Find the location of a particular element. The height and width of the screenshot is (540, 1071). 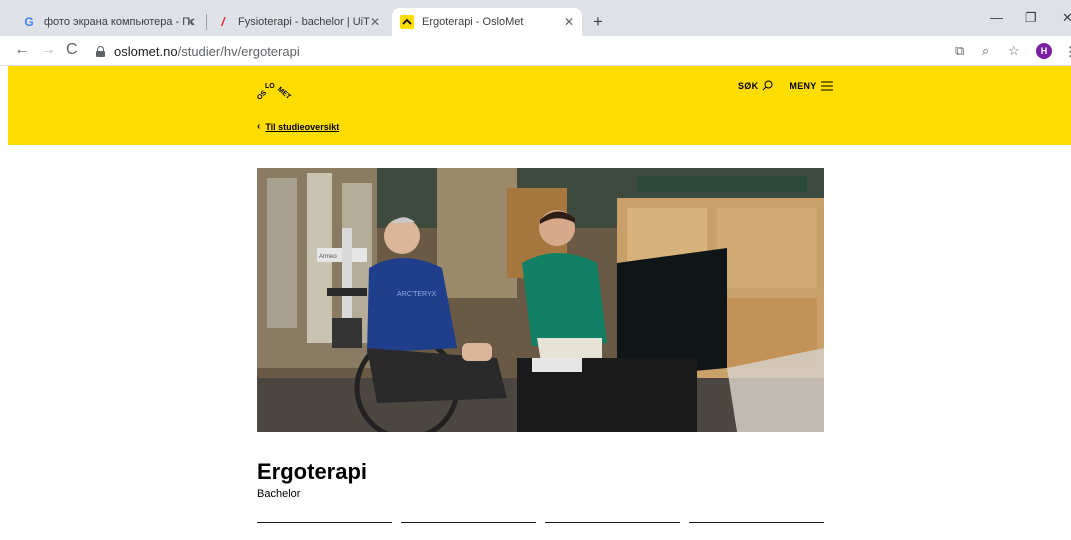

tab-oslomet: Ergoterapi - OsloMet ✕ is located at coordinates (487, 22).